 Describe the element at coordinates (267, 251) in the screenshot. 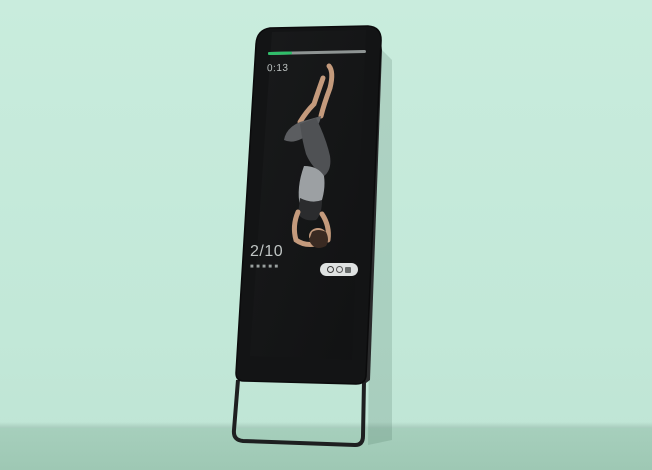

I see `rep-counter: 2/10` at that location.